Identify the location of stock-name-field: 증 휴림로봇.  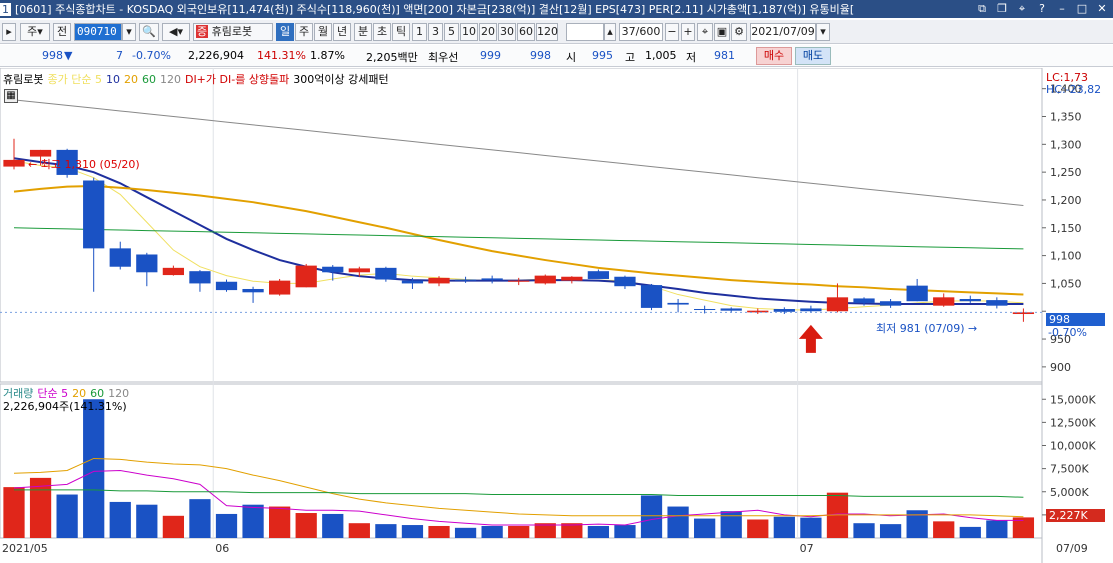
(233, 32).